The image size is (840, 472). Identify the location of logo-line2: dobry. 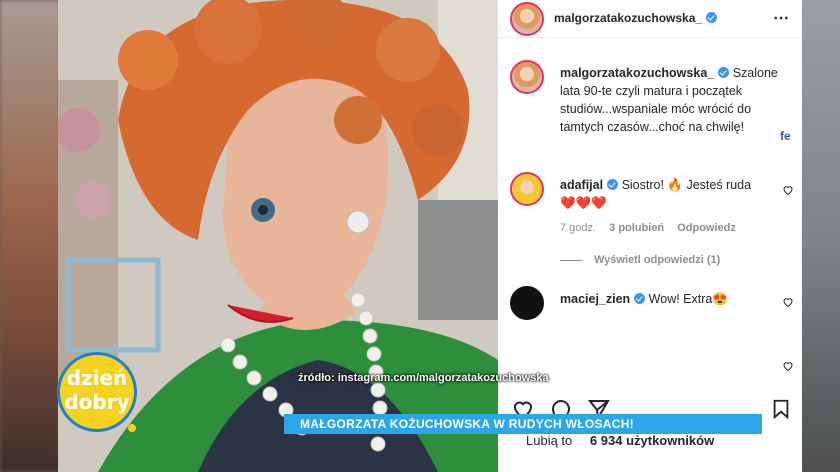
(97, 402).